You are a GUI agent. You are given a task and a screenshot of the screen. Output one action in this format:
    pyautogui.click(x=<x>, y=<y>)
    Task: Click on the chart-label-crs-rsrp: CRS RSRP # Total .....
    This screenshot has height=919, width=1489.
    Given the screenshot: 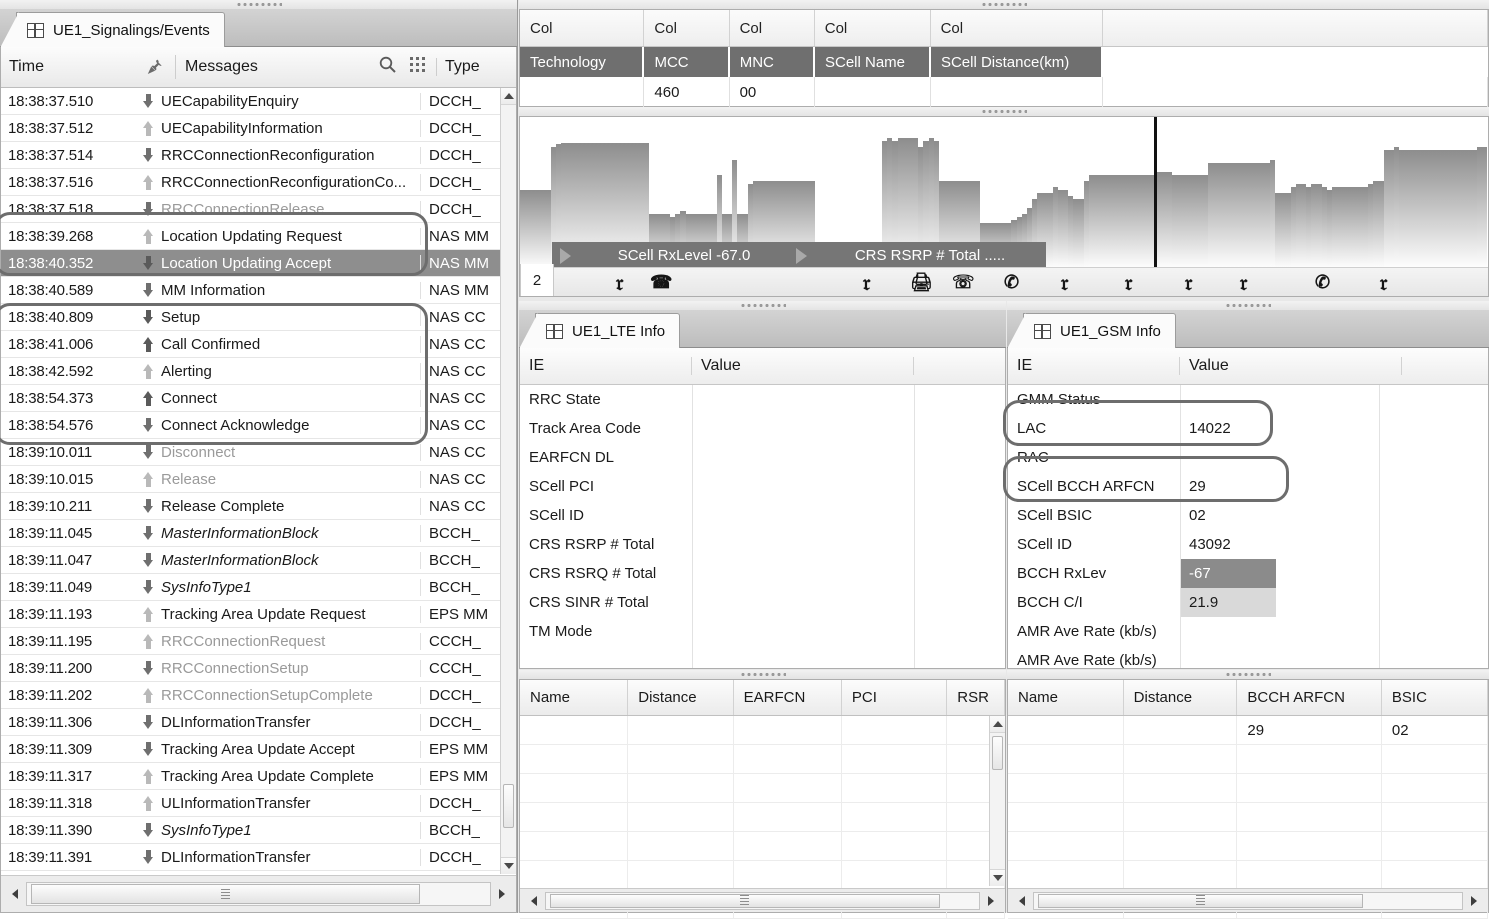 What is the action you would take?
    pyautogui.click(x=917, y=255)
    